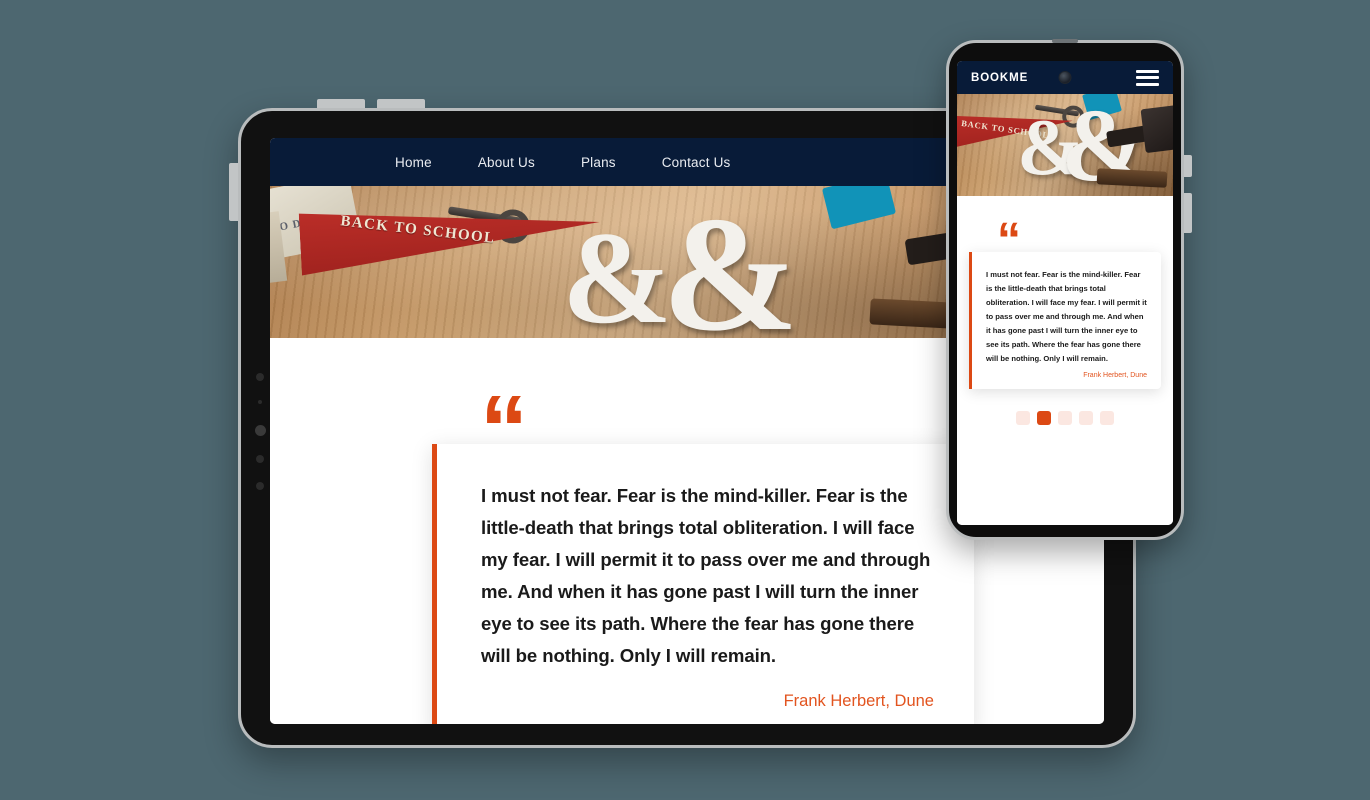  I want to click on phone-volume-button, so click(1188, 213).